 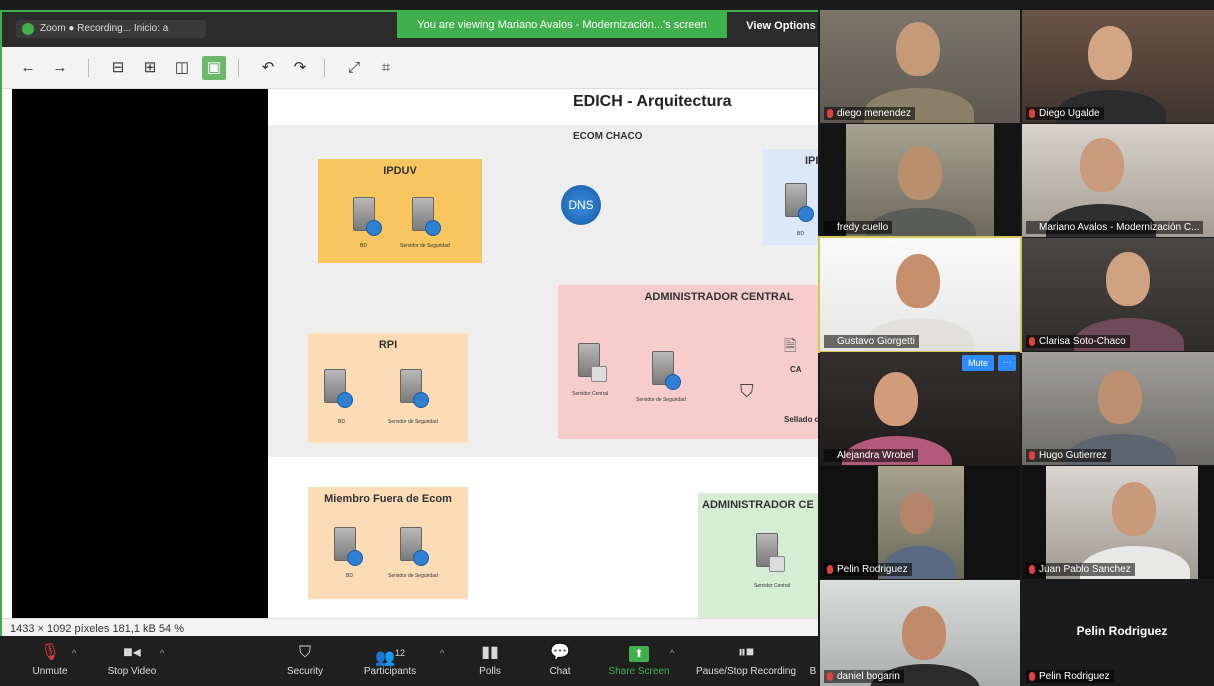 What do you see at coordinates (869, 113) in the screenshot?
I see `participant-name: diego menendez` at bounding box center [869, 113].